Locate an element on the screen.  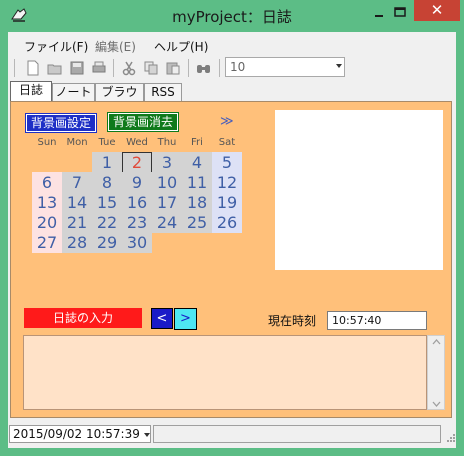
prev-entry-button: < is located at coordinates (162, 318).